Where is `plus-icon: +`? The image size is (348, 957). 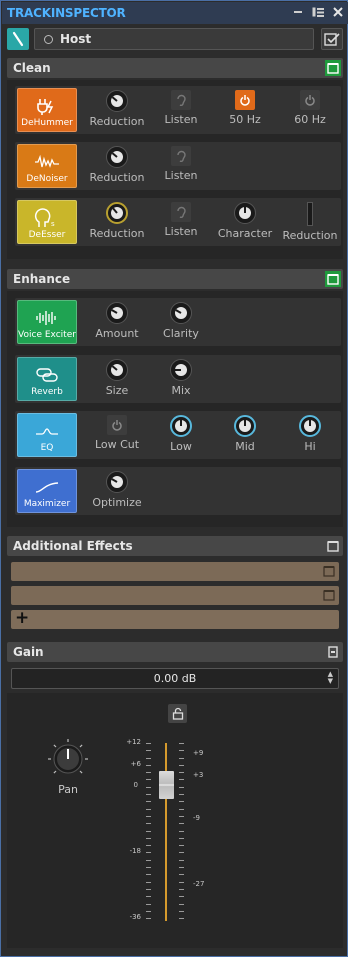
plus-icon: + is located at coordinates (22, 618).